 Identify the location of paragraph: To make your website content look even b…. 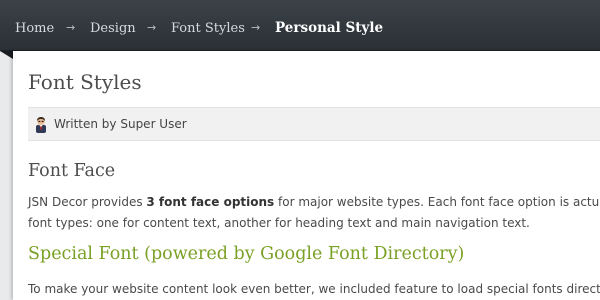
(314, 289).